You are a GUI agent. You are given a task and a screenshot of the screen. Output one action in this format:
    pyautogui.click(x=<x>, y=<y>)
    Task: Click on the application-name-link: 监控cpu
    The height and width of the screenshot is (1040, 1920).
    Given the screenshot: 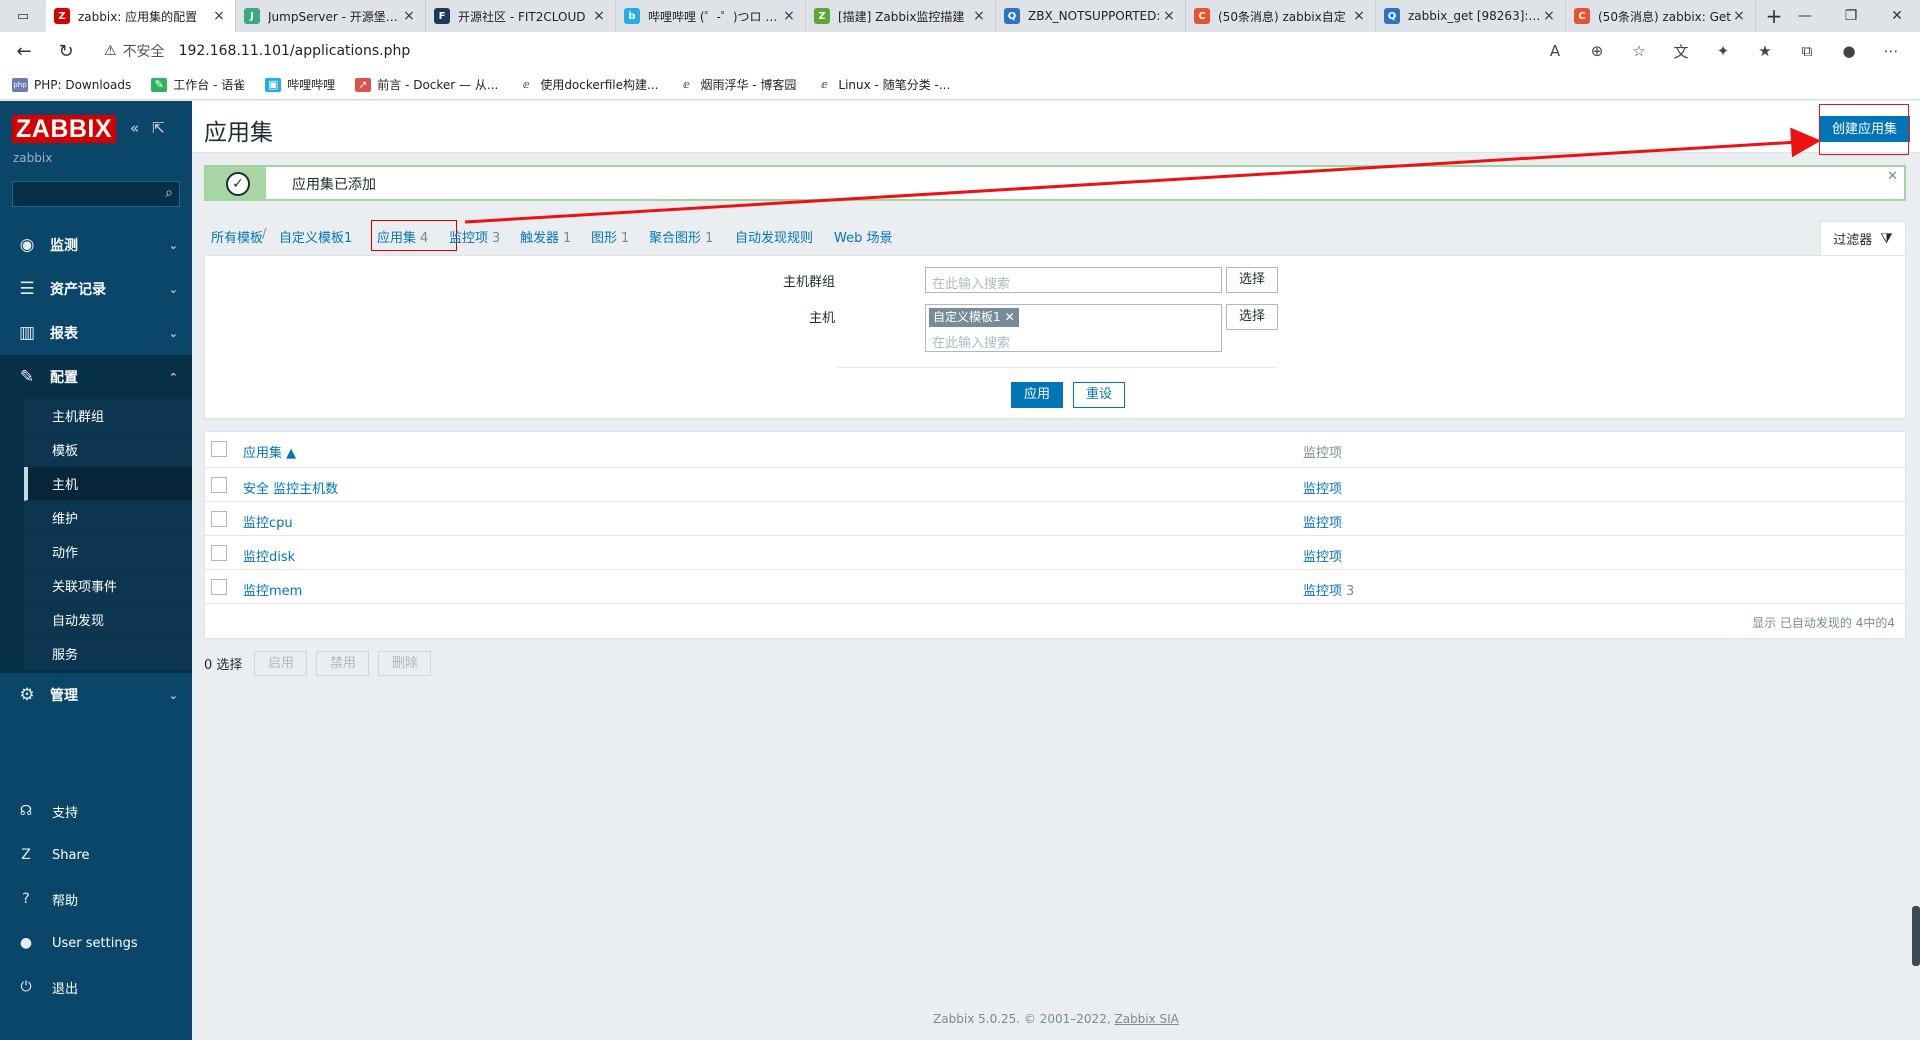 What is the action you would take?
    pyautogui.click(x=268, y=521)
    